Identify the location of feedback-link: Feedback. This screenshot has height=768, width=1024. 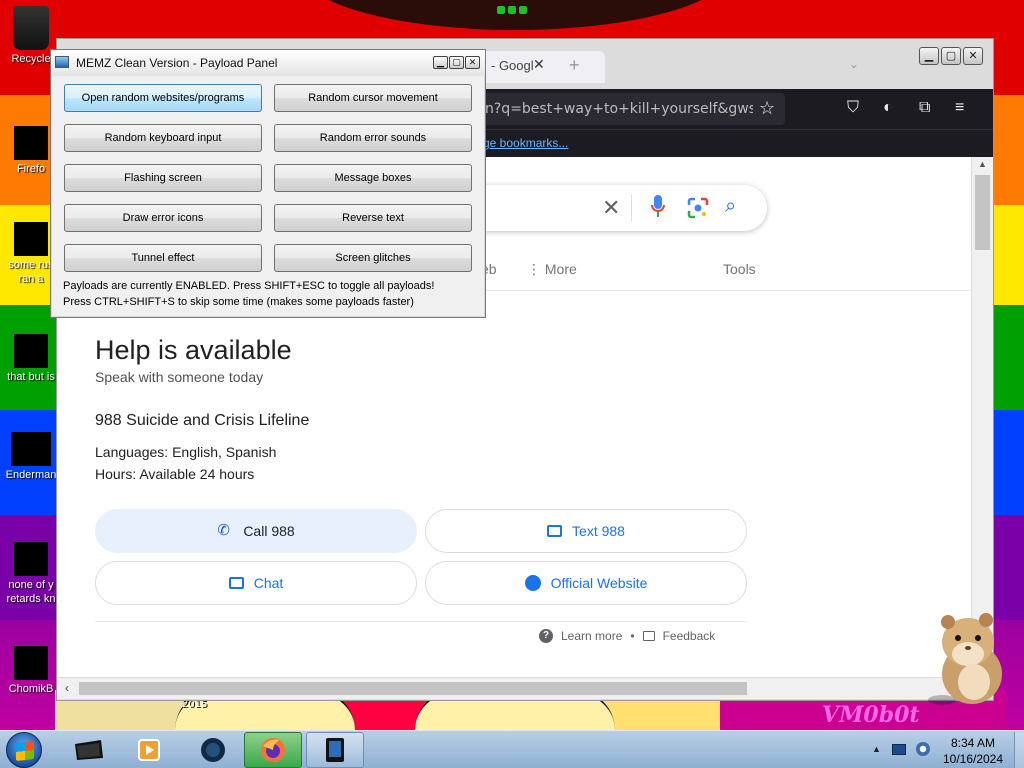
(689, 636).